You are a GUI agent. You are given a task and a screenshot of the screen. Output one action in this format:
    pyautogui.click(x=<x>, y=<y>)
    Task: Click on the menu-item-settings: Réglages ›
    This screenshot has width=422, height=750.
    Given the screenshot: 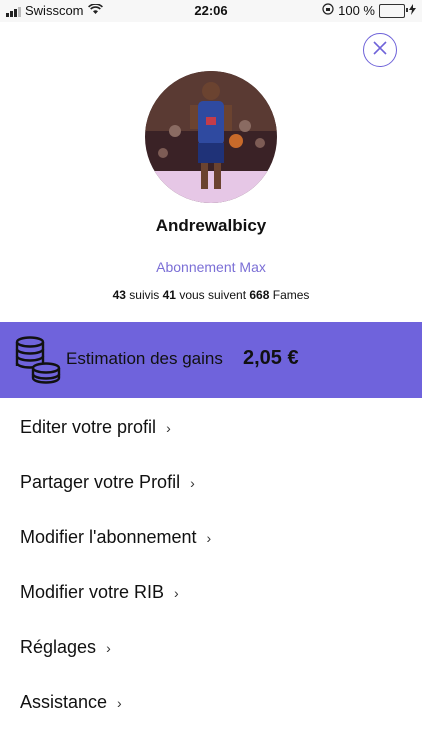 What is the action you would take?
    pyautogui.click(x=211, y=647)
    